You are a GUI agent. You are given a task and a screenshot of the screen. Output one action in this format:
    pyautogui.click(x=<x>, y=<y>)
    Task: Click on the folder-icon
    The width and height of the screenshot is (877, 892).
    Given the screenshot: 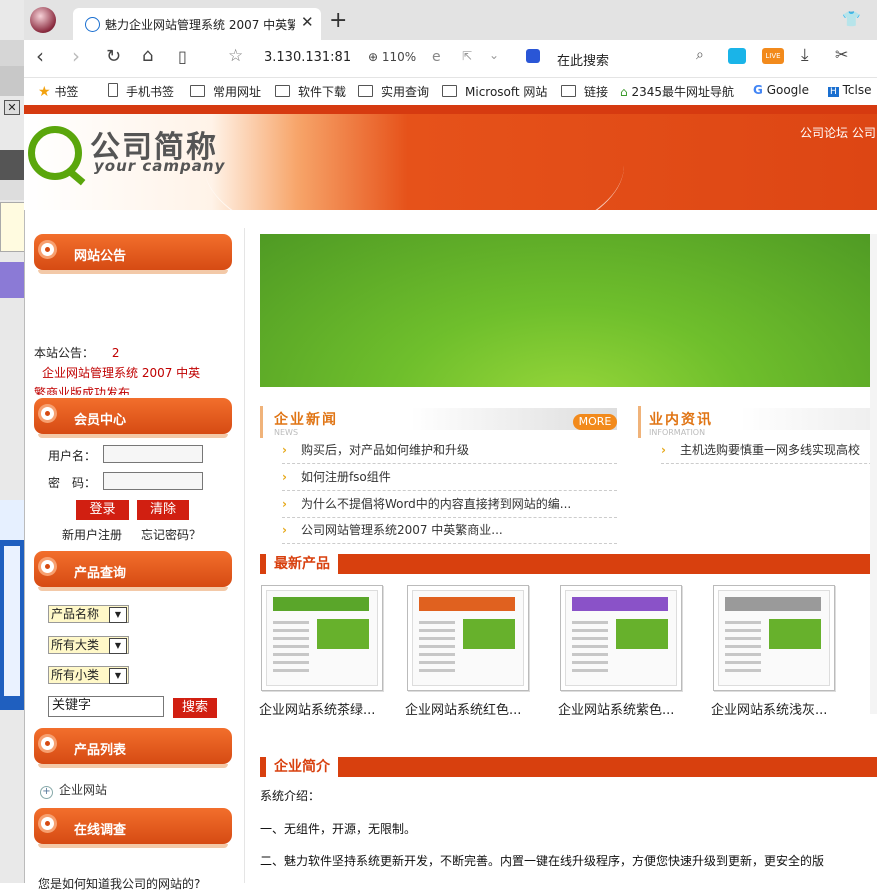 What is the action you would take?
    pyautogui.click(x=282, y=91)
    